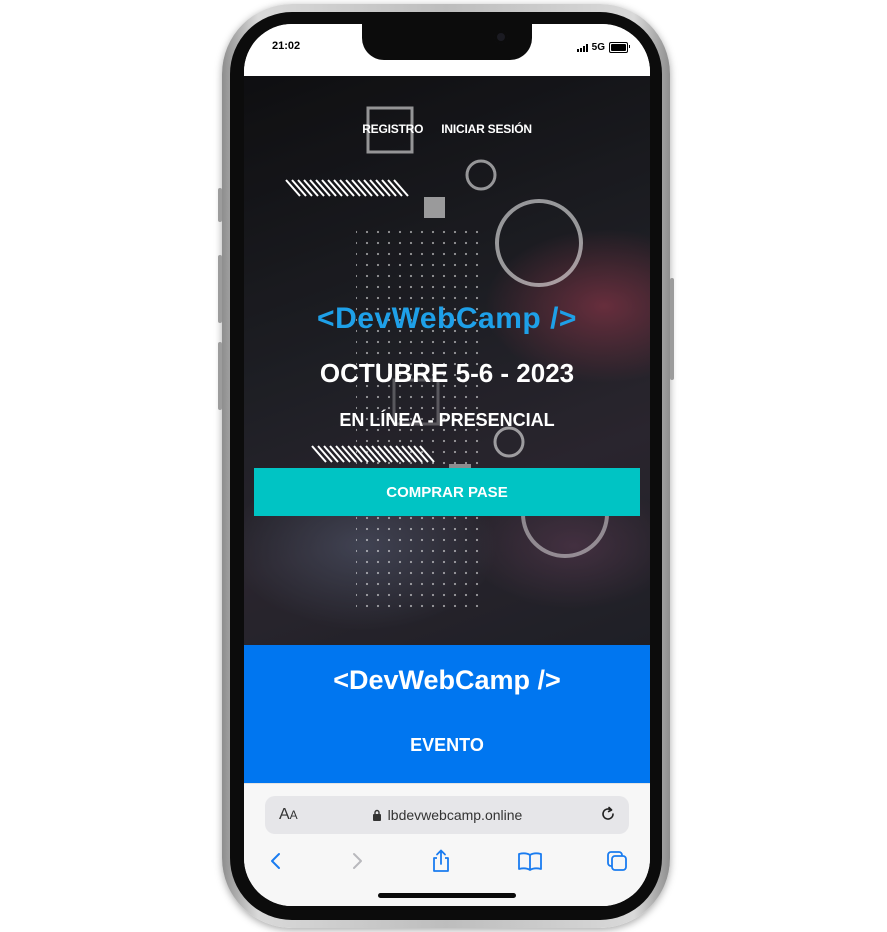 Image resolution: width=887 pixels, height=932 pixels. I want to click on address-bar: AA lbdevwebcamp.online, so click(447, 815).